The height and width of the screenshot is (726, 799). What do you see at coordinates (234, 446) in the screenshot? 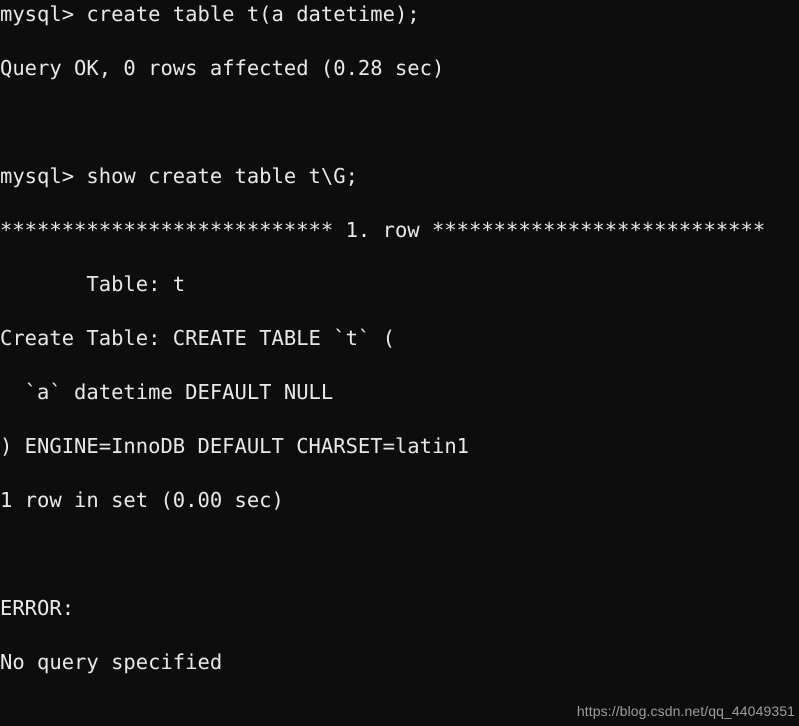
I see `terminal-line: ) ENGINE=InnoDB DEFAULT CHARSET=latin1` at bounding box center [234, 446].